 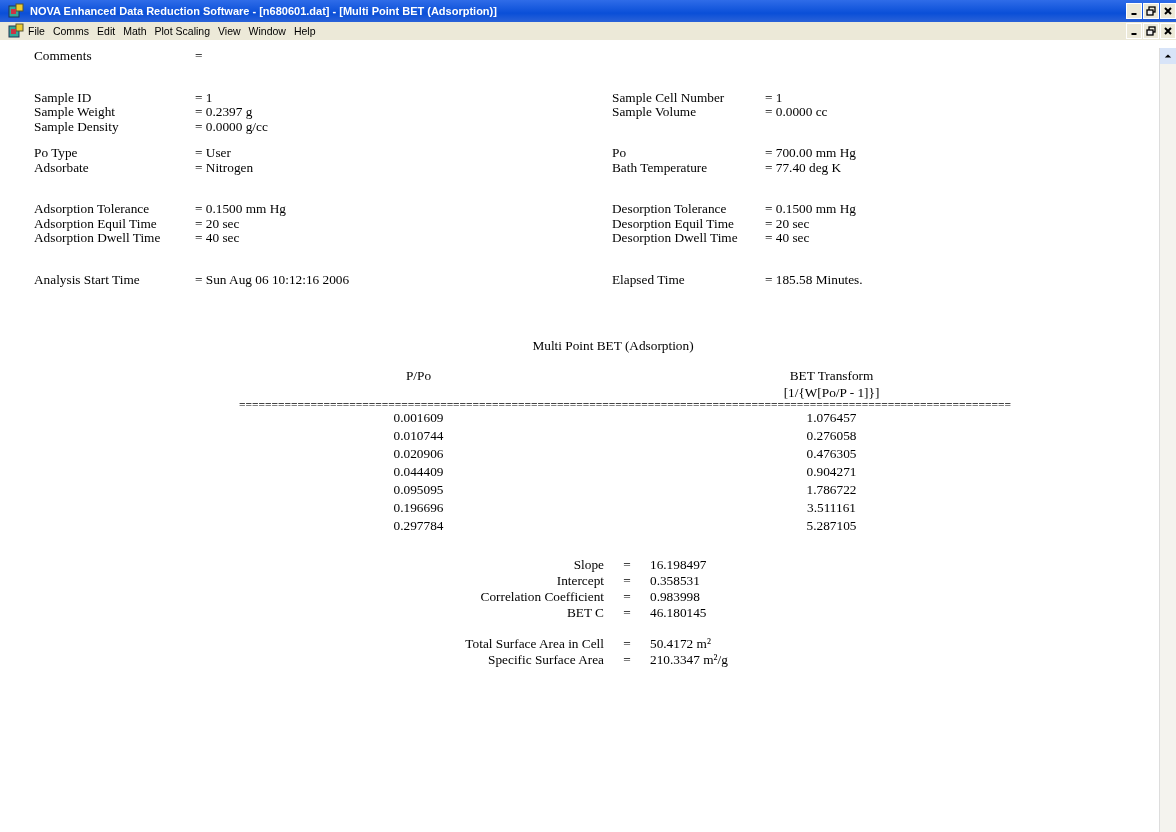 What do you see at coordinates (613, 345) in the screenshot?
I see `report-title: Multi Point BET (Adsorption)` at bounding box center [613, 345].